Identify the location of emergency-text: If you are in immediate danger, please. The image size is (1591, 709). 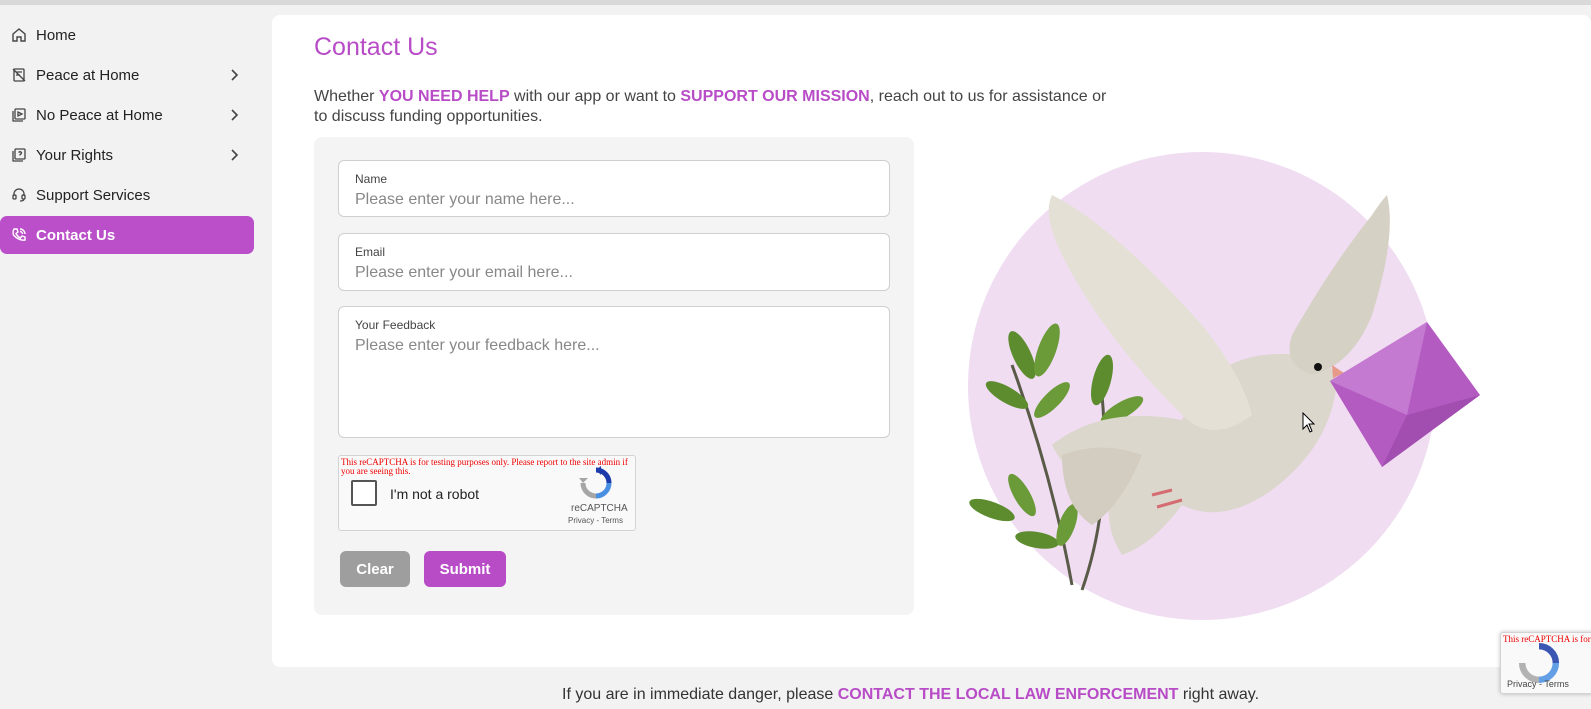
(700, 694).